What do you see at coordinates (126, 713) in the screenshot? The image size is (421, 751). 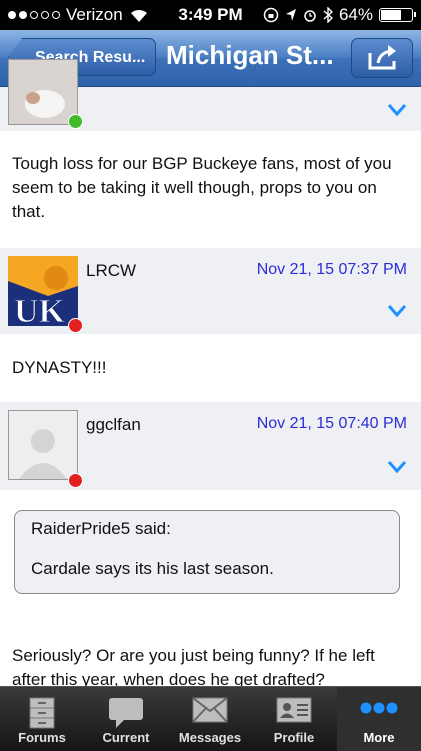 I see `speech-bubble-icon` at bounding box center [126, 713].